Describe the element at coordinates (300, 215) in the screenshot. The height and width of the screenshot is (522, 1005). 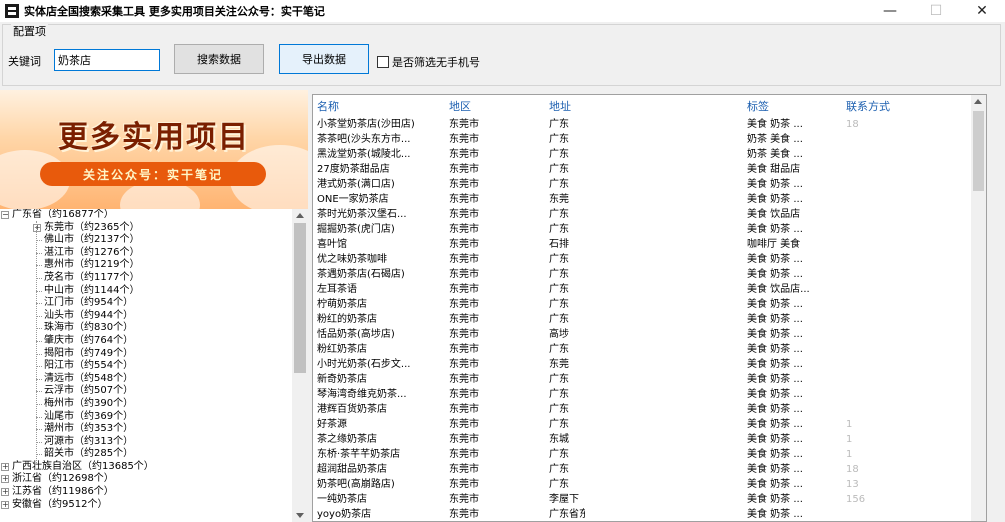
I see `scroll-up-icon` at that location.